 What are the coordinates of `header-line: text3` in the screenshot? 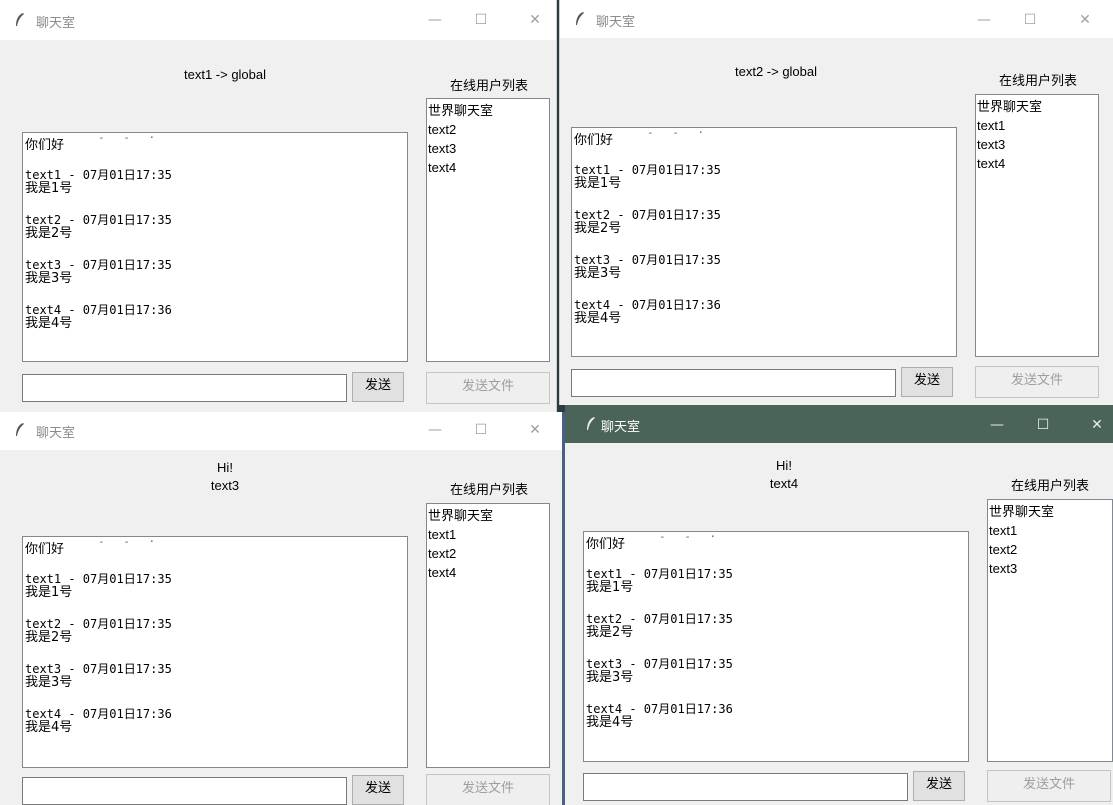 It's located at (225, 485).